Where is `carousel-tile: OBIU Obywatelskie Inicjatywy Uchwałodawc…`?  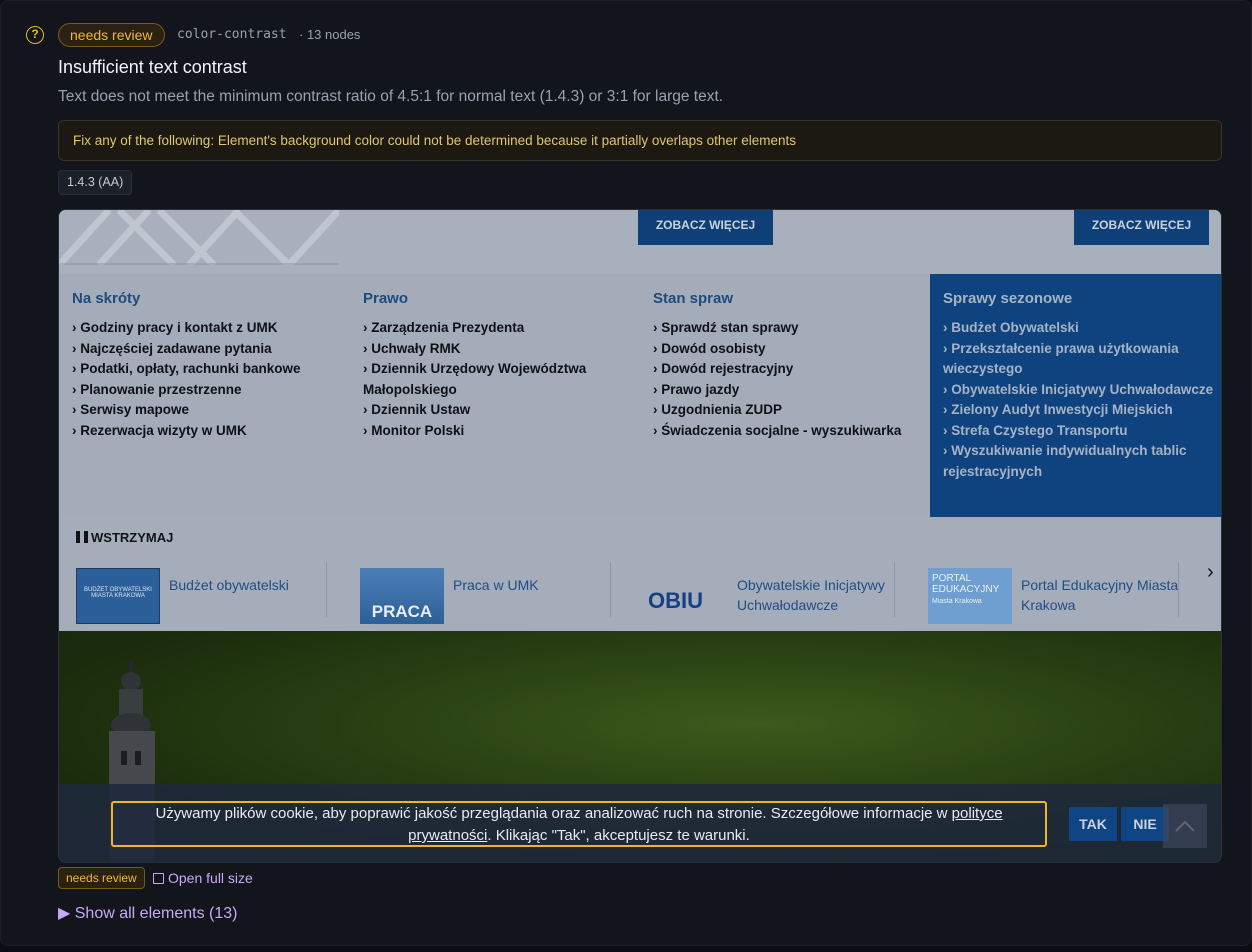 carousel-tile: OBIU Obywatelskie Inicjatywy Uchwałodawc… is located at coordinates (777, 589).